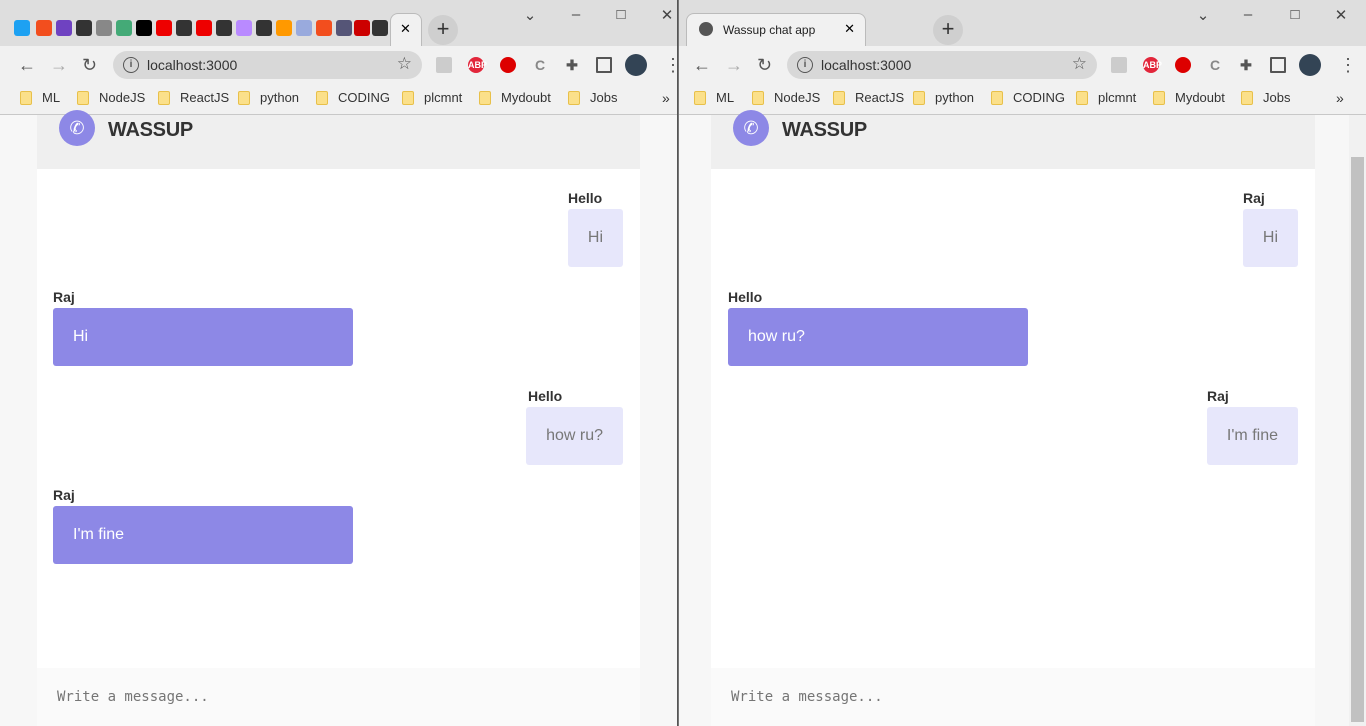  What do you see at coordinates (1022, 23) in the screenshot?
I see `tab-strip: Wassup chat app ✕ + ⌄ – □ ✕` at bounding box center [1022, 23].